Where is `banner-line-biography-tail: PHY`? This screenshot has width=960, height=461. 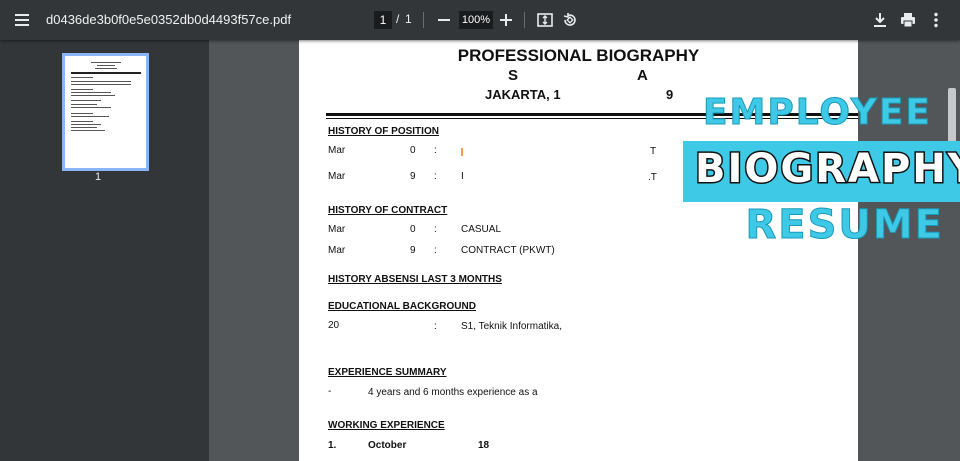
banner-line-biography-tail: PHY is located at coordinates (919, 169).